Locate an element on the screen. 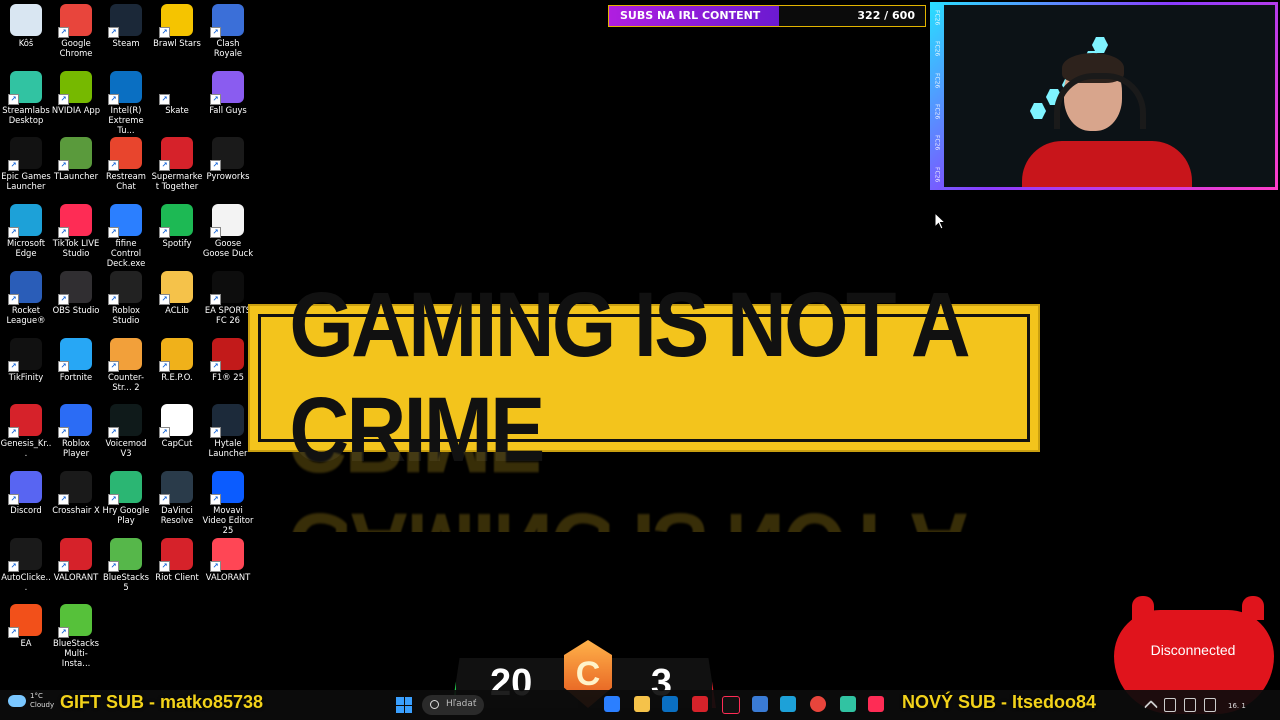  taskbar-search: Hľadať is located at coordinates (453, 705).